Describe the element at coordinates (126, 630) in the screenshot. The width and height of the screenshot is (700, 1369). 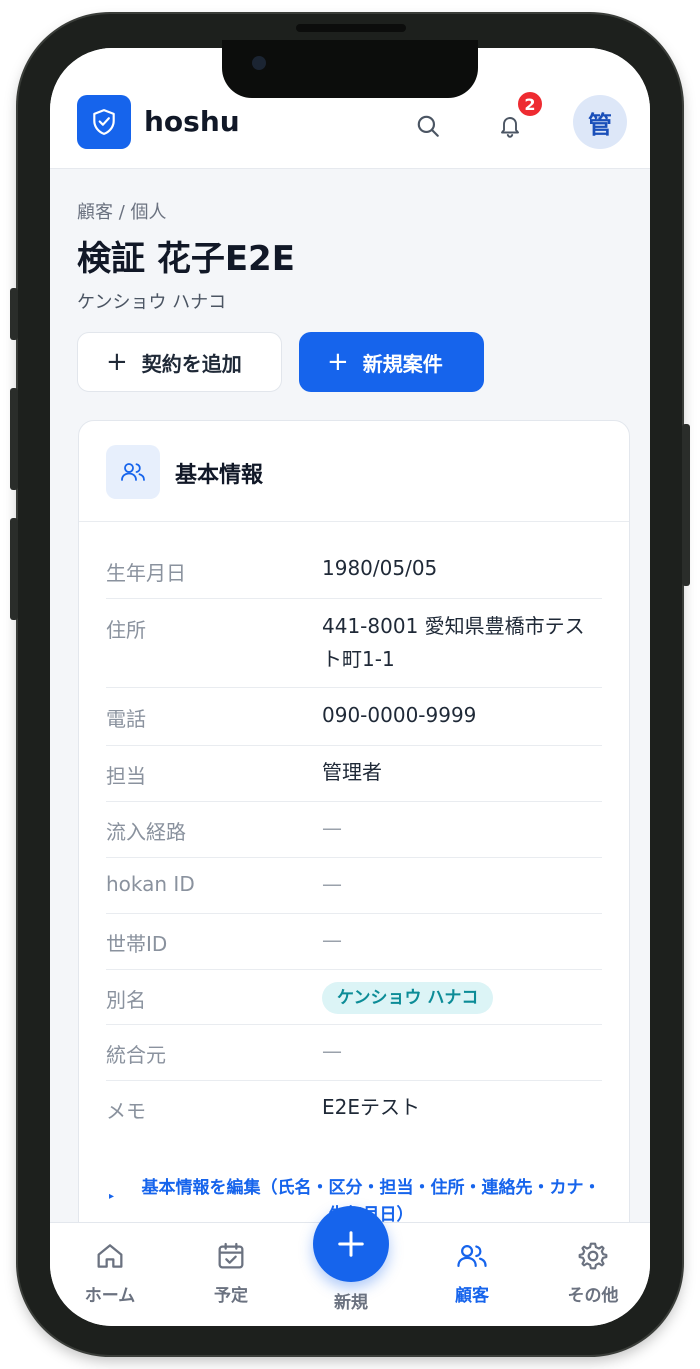
I see `row-label: 住所` at that location.